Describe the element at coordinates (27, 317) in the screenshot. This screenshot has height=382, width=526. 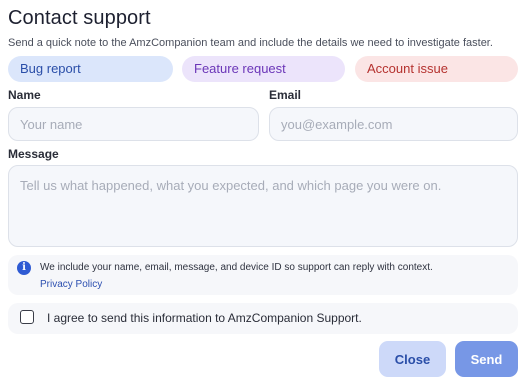
I see `consent-checkbox` at that location.